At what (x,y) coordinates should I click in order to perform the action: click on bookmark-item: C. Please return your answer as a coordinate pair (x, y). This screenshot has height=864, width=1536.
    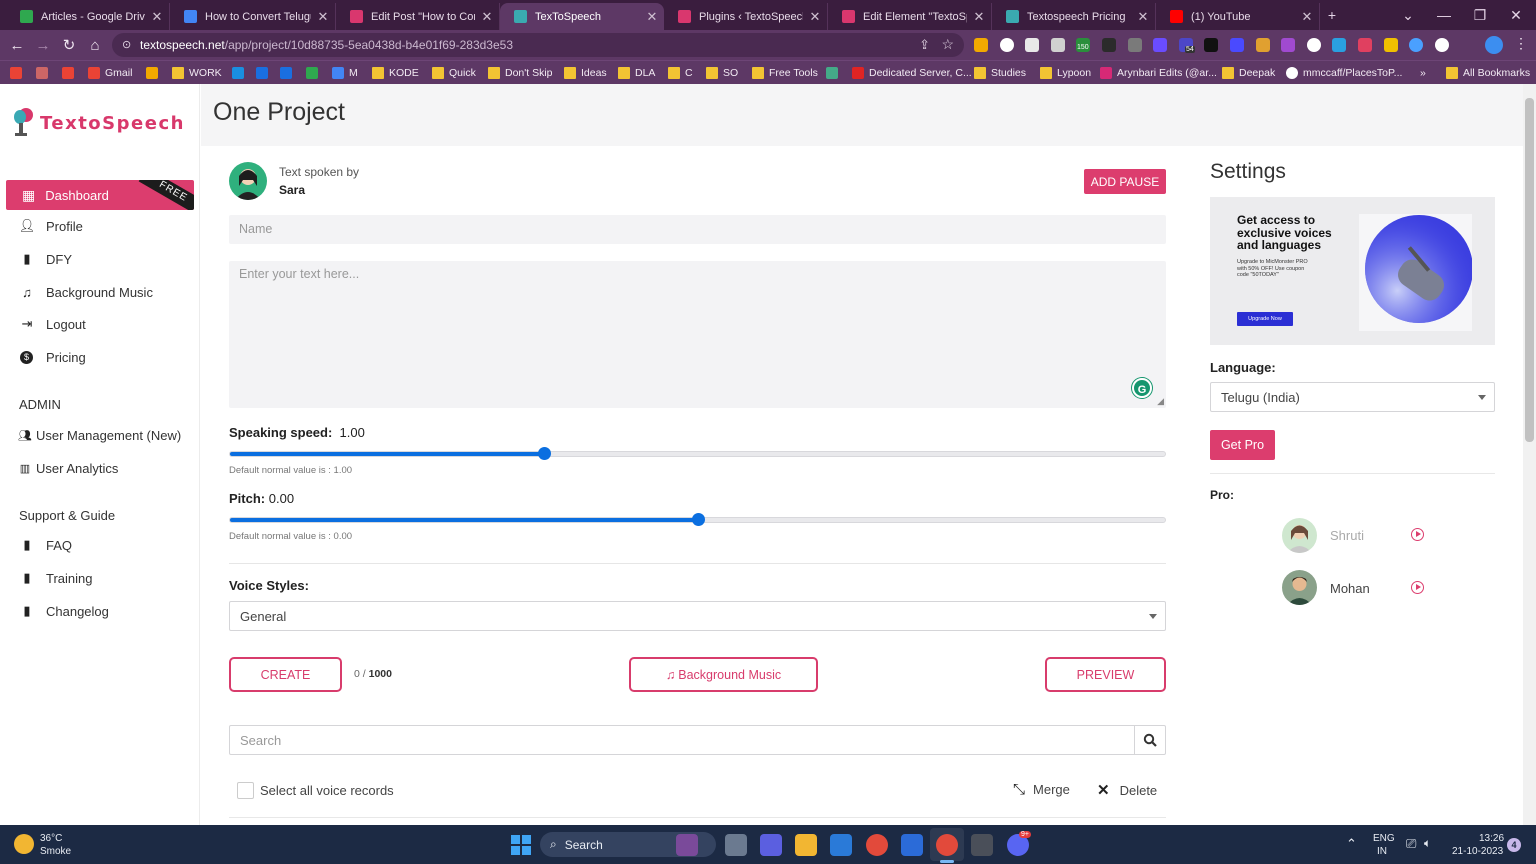
    Looking at the image, I should click on (680, 73).